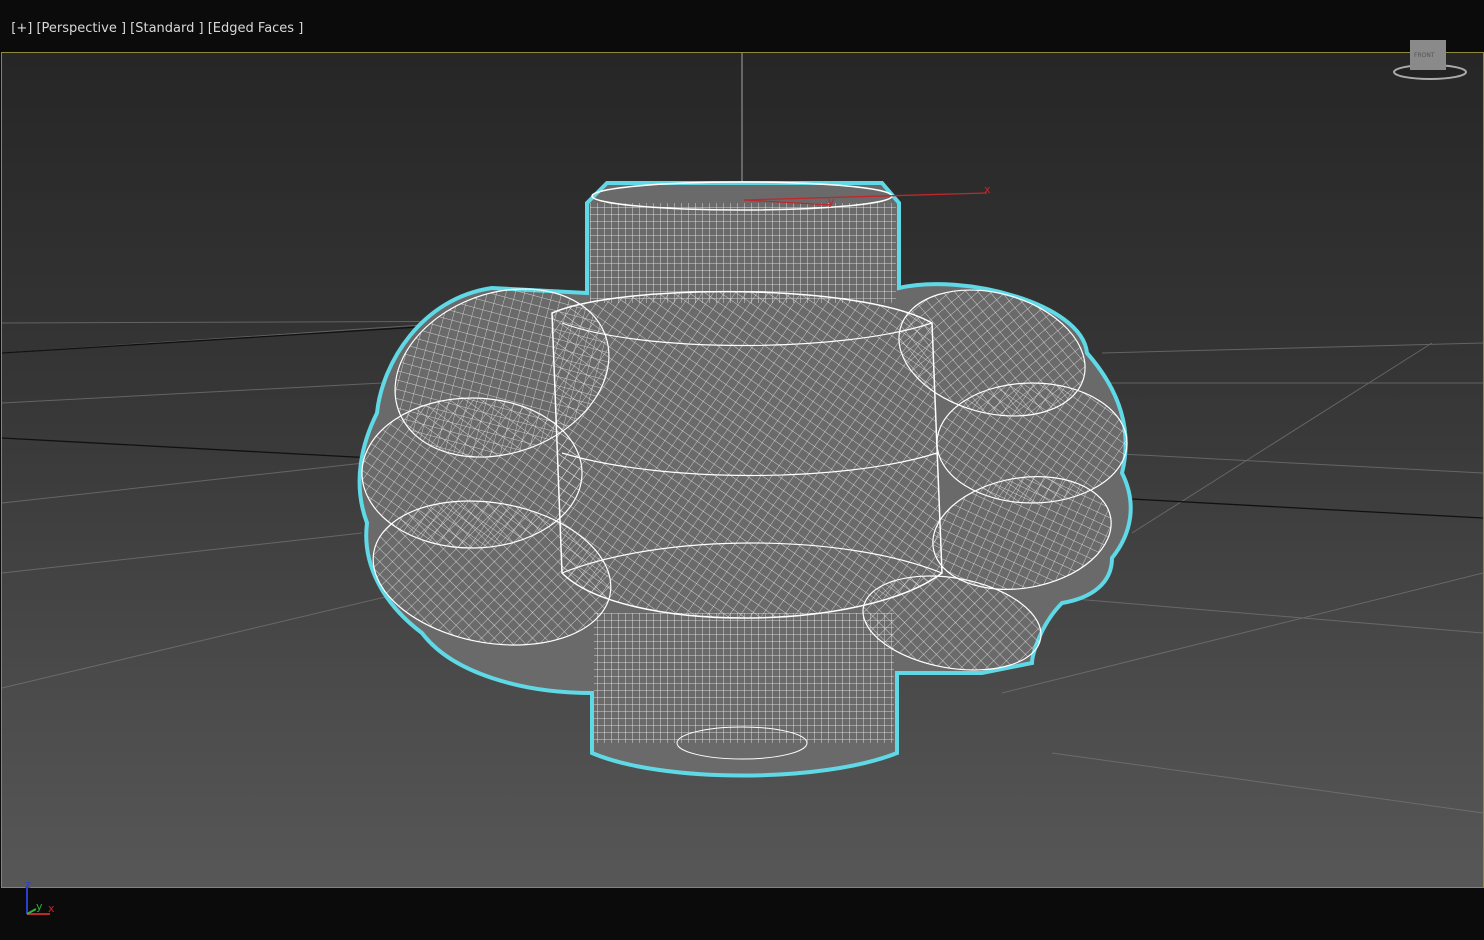 The image size is (1484, 940). What do you see at coordinates (51, 908) in the screenshot?
I see `tripod-x-label: x` at bounding box center [51, 908].